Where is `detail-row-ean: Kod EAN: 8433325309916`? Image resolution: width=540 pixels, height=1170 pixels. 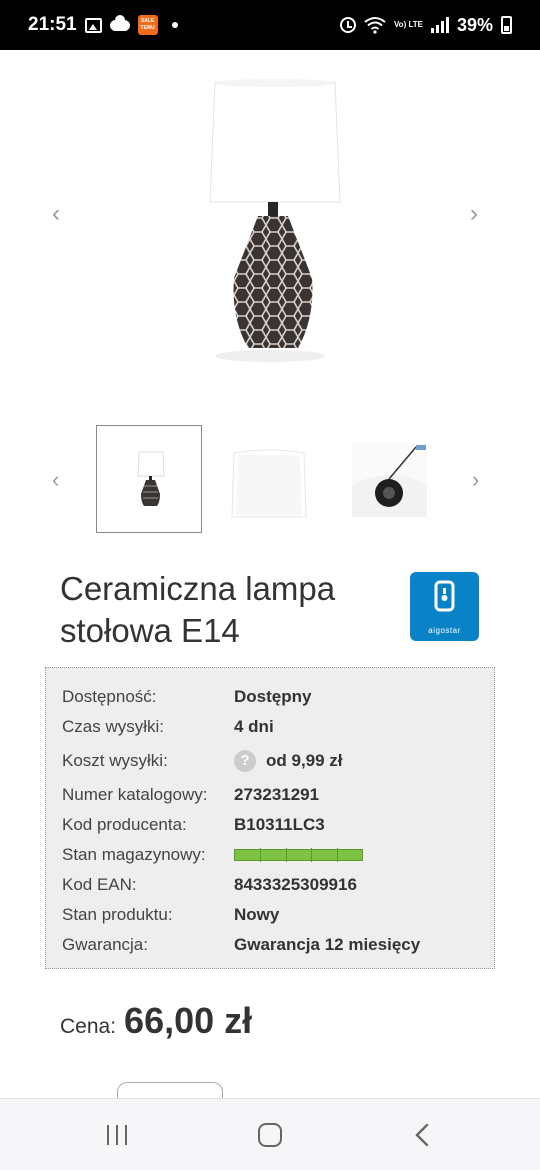
detail-row-ean: Kod EAN: 8433325309916 is located at coordinates (270, 885).